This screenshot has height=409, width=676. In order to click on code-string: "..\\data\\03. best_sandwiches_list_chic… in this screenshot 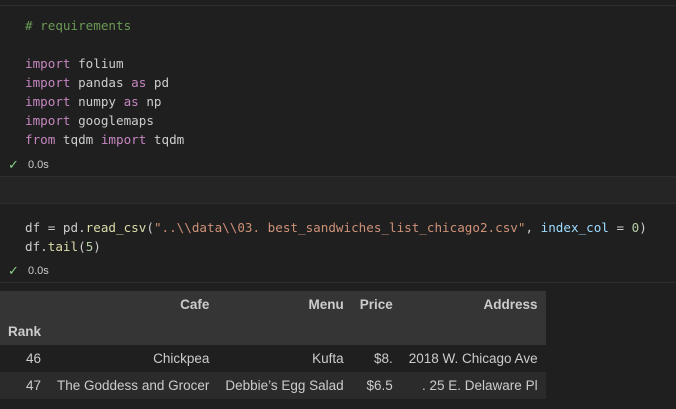, I will do `click(339, 227)`.